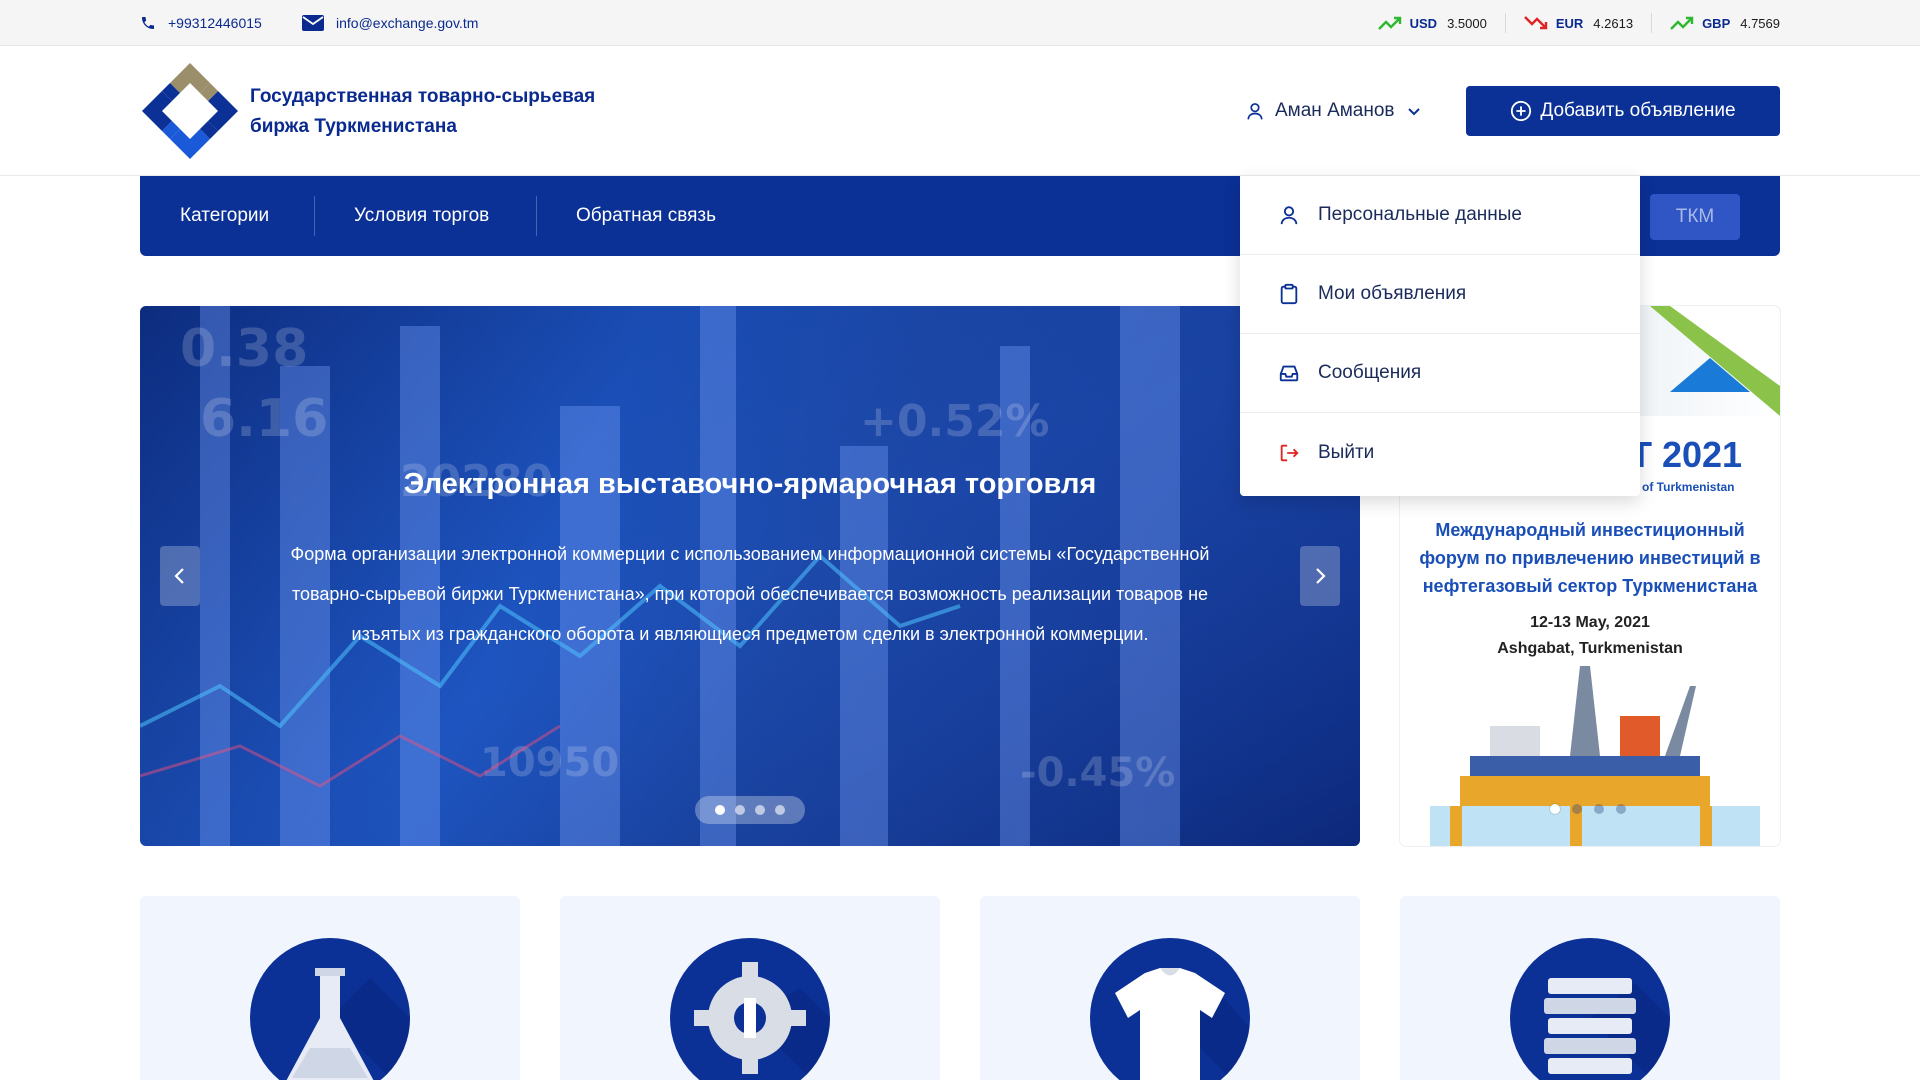 The height and width of the screenshot is (1080, 1920). Describe the element at coordinates (224, 216) in the screenshot. I see `nav-item-categories: Категории` at that location.